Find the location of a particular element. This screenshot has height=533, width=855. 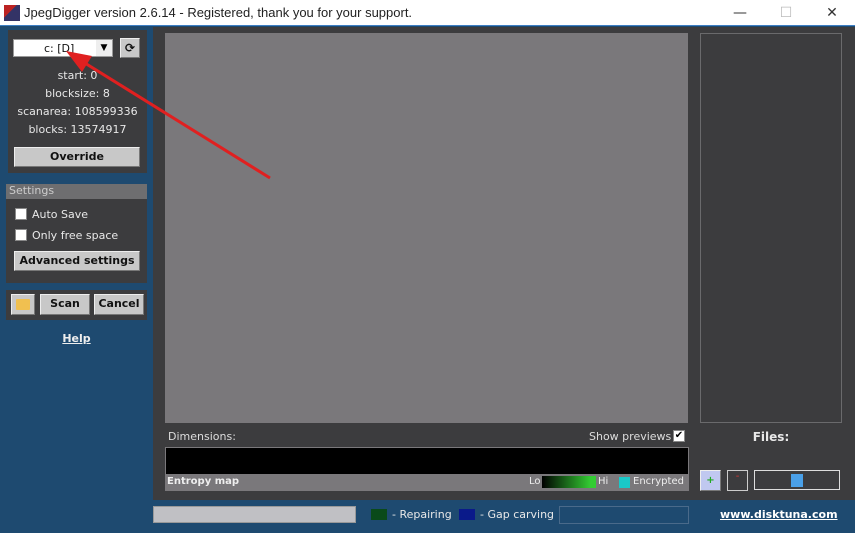

annotation-arrow is located at coordinates (168, 115).